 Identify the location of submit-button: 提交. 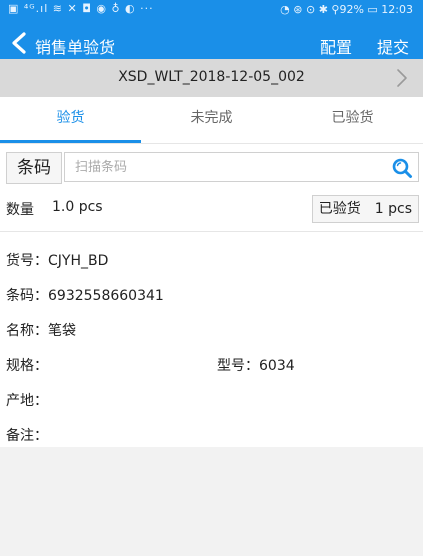
(393, 46).